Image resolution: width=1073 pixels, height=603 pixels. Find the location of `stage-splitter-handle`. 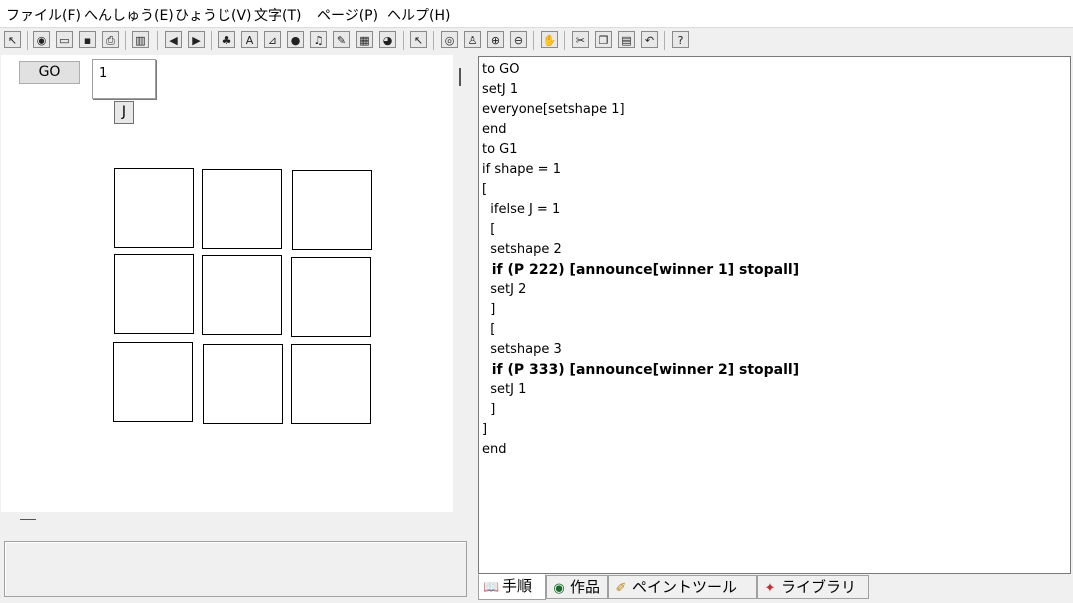

stage-splitter-handle is located at coordinates (460, 77).